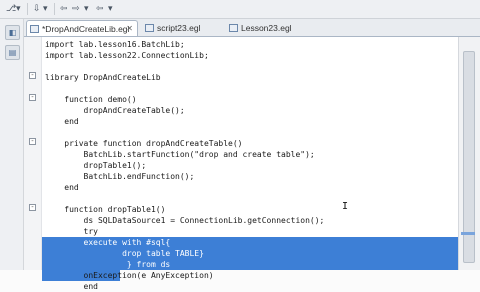 The image size is (480, 292). I want to click on tab-dropandcreatelib: *DropAndCreateLib.egl ✕, so click(82, 28).